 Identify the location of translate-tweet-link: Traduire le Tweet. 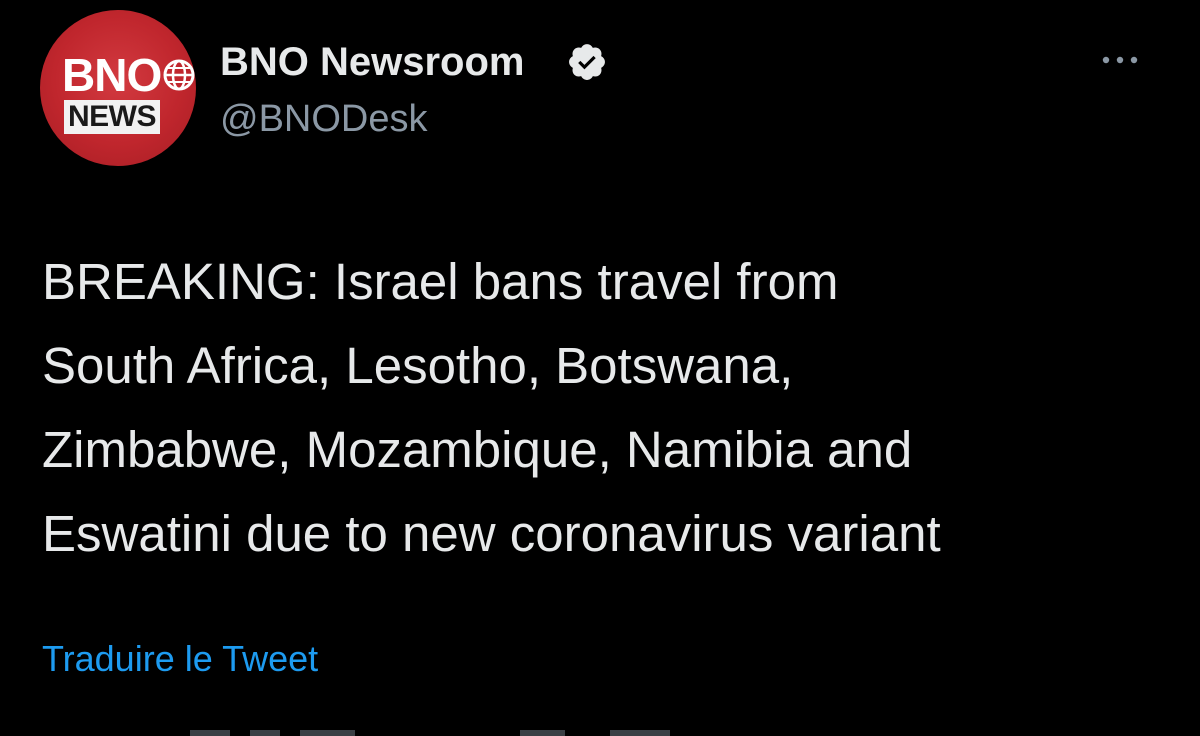
(180, 659).